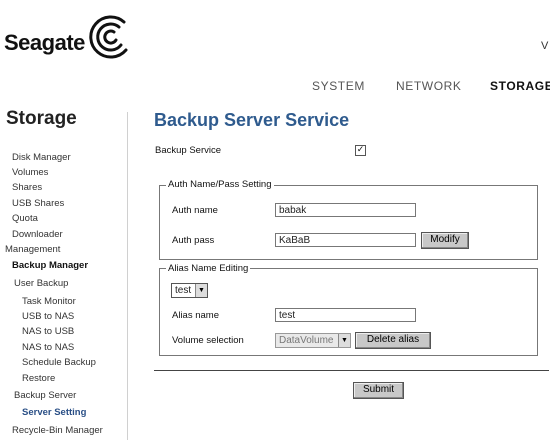 The height and width of the screenshot is (440, 550). I want to click on submit-button: Submit, so click(378, 390).